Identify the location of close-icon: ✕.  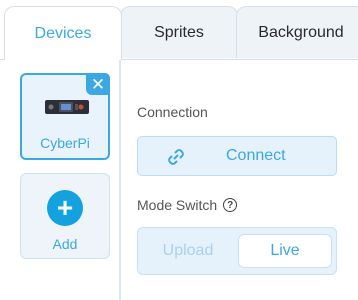
(98, 84).